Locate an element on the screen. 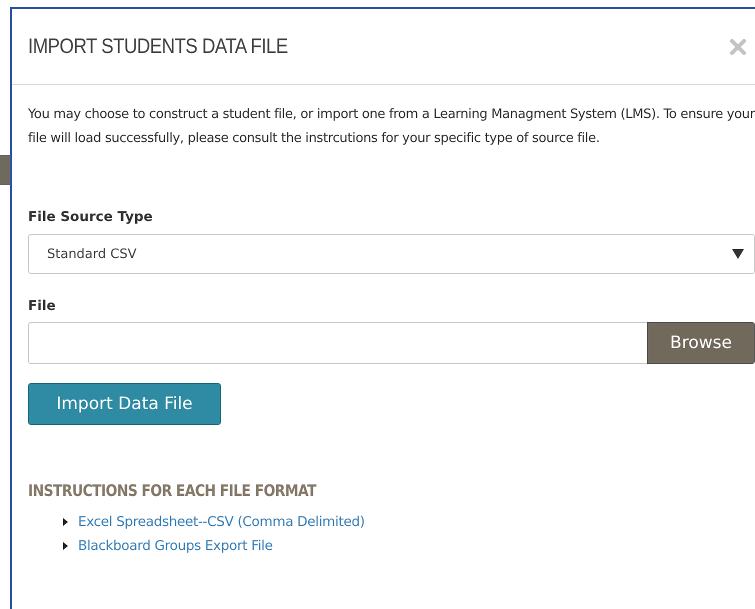 The height and width of the screenshot is (609, 755). file-field is located at coordinates (337, 343).